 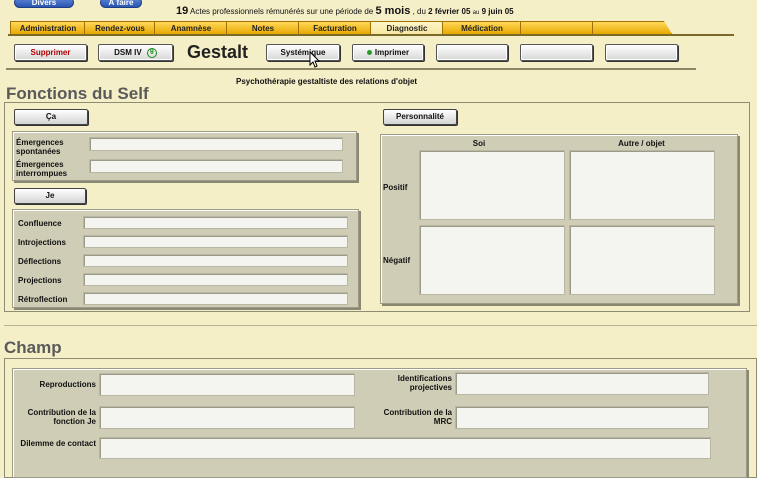 I want to click on je-button: Je, so click(x=50, y=196).